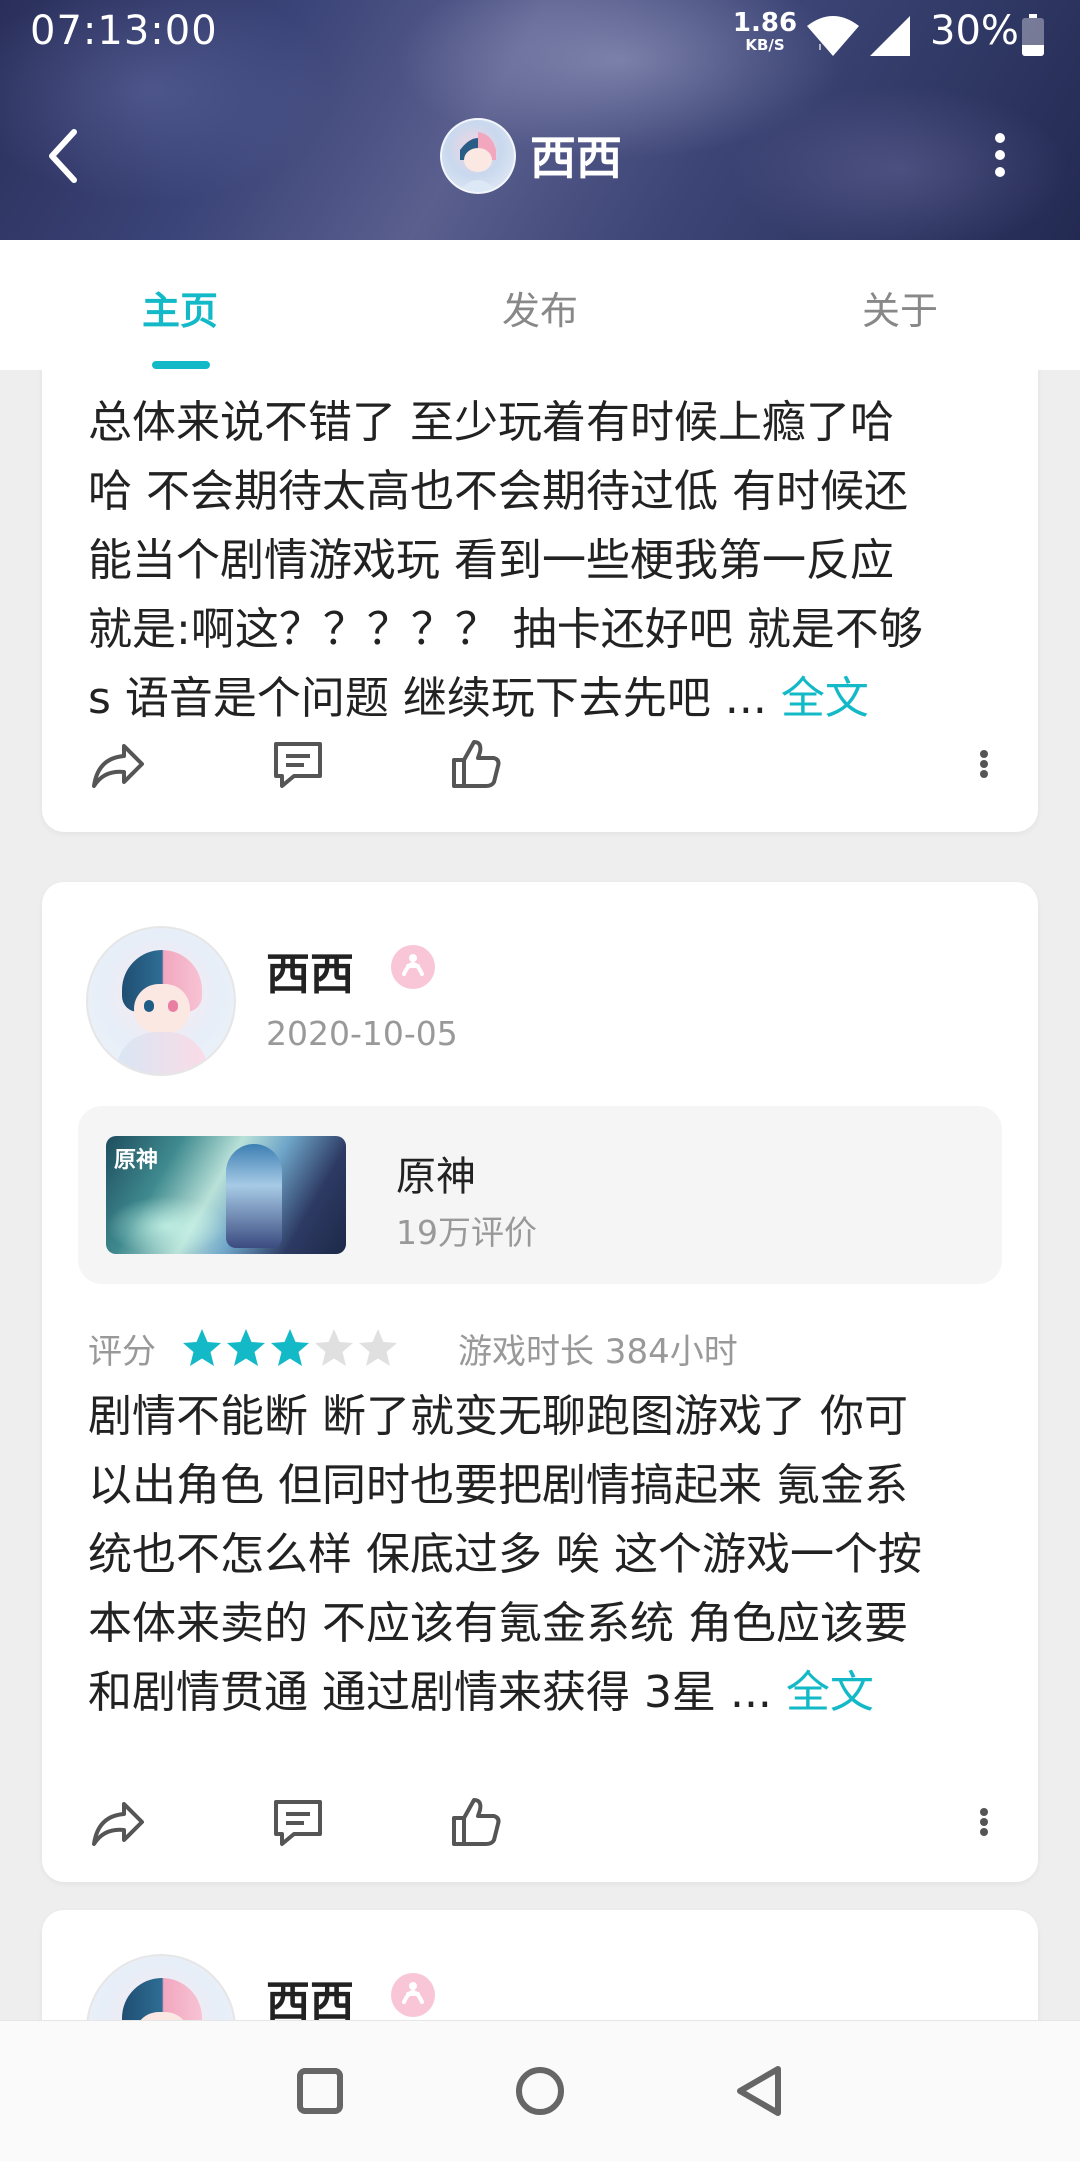 The image size is (1080, 2161). Describe the element at coordinates (491, 560) in the screenshot. I see `review-text-line: 能当个剧情游戏玩 看到一些梗我第一反应` at that location.